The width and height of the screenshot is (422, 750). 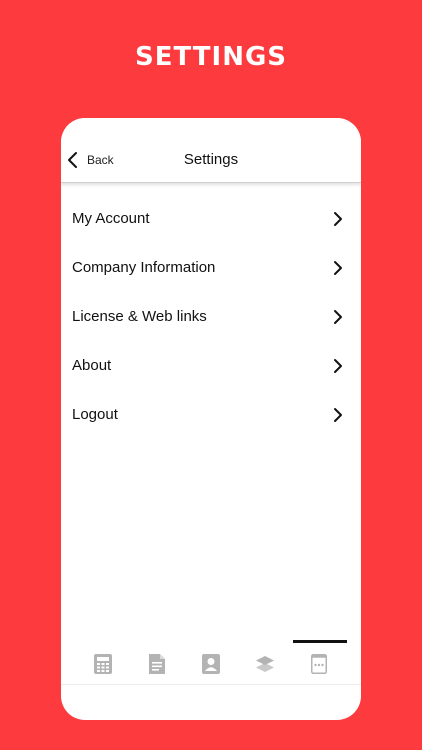 I want to click on navigation-bar: Back Settings, so click(x=211, y=150).